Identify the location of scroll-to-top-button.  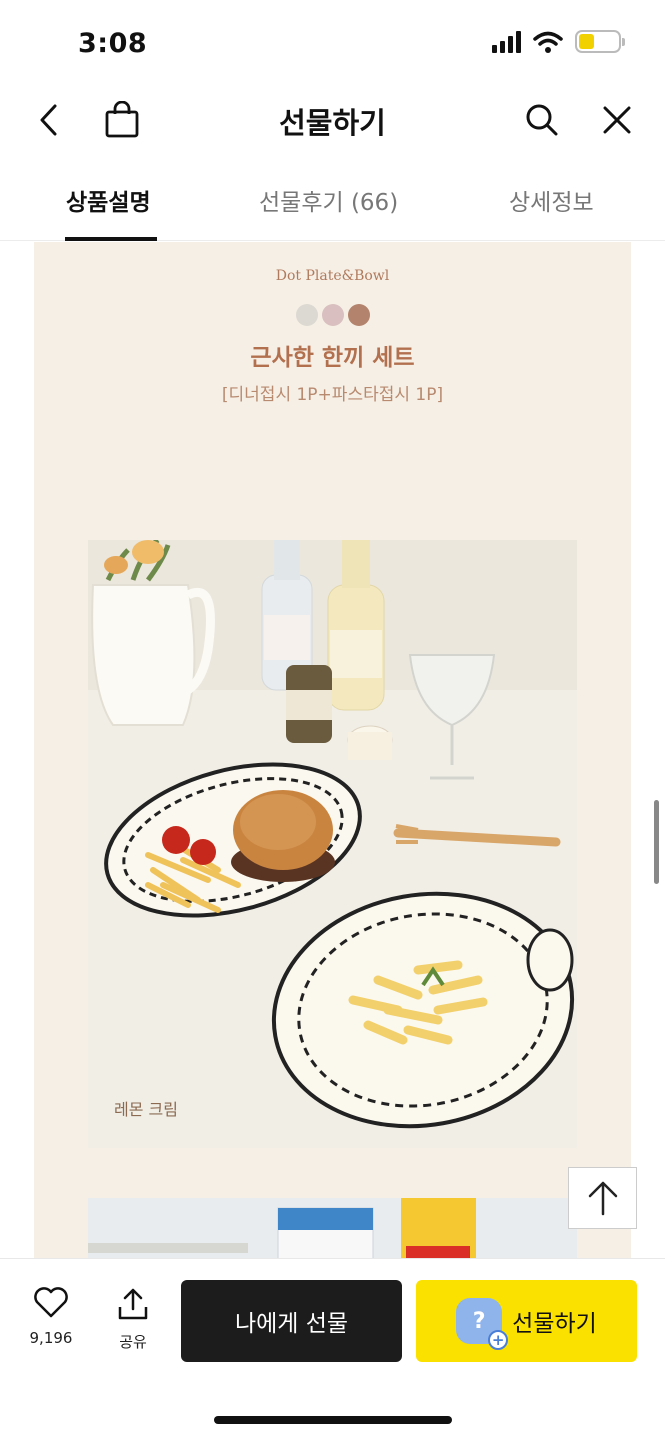
(602, 1198).